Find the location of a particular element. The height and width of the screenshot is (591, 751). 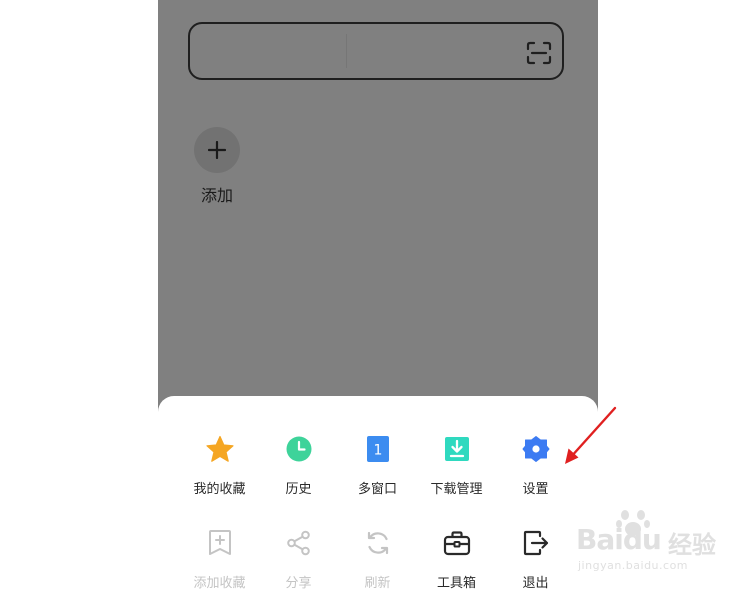

menu-item-label: 历史 is located at coordinates (298, 489).